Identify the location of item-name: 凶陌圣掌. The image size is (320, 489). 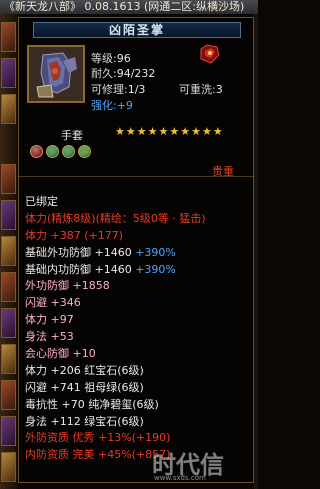
(137, 30).